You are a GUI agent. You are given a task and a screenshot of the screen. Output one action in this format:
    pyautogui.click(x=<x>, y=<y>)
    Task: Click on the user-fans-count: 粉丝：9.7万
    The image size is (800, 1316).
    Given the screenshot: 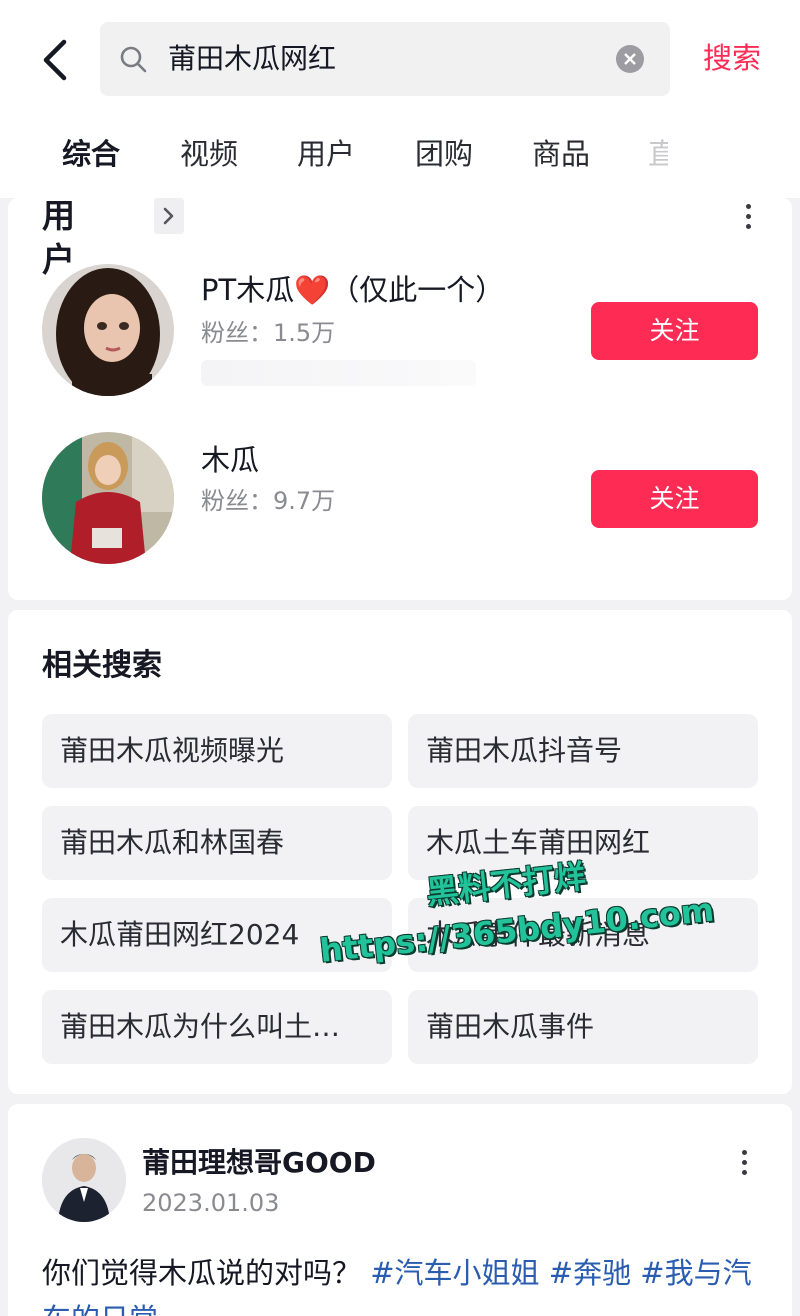 What is the action you would take?
    pyautogui.click(x=268, y=501)
    